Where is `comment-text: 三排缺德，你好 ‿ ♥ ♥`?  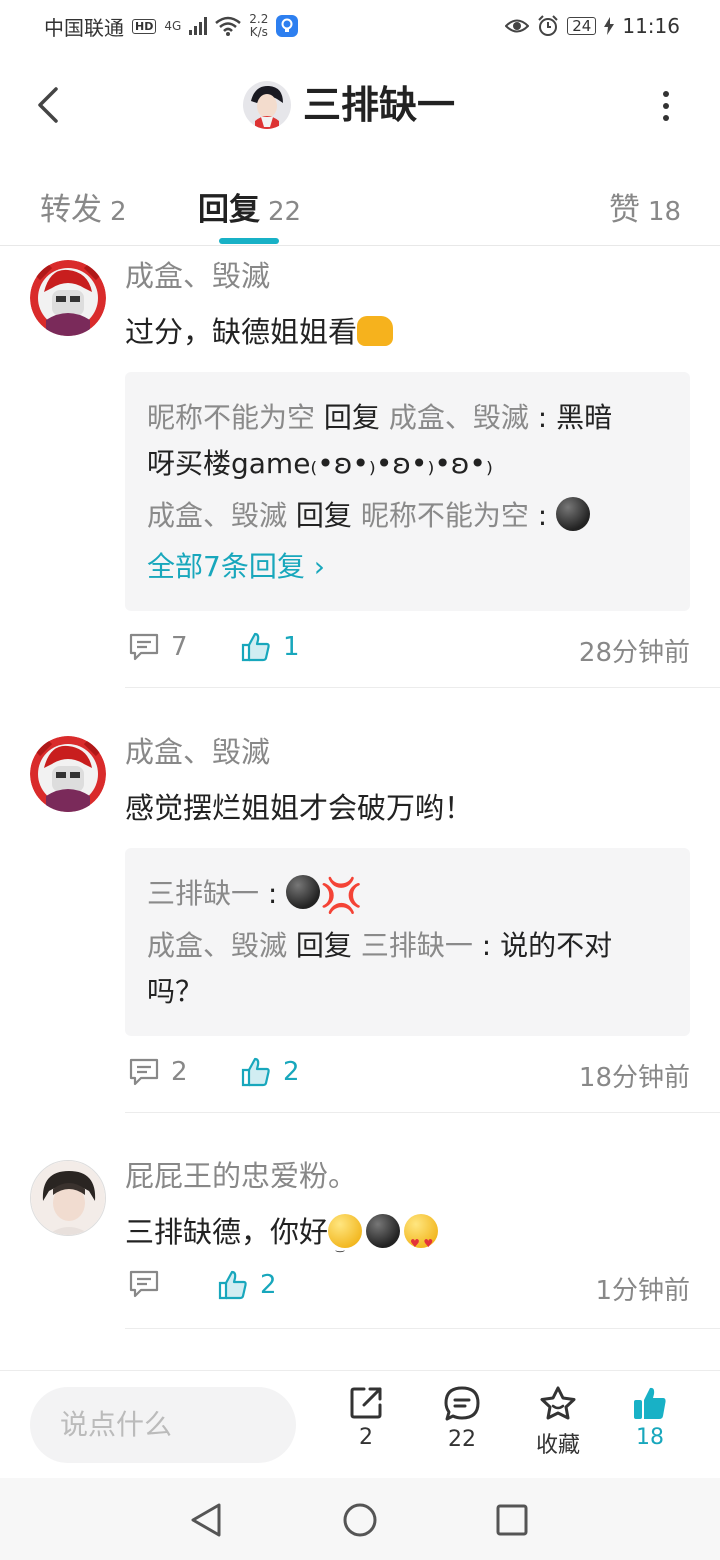 comment-text: 三排缺德，你好 ‿ ♥ ♥ is located at coordinates (282, 1232).